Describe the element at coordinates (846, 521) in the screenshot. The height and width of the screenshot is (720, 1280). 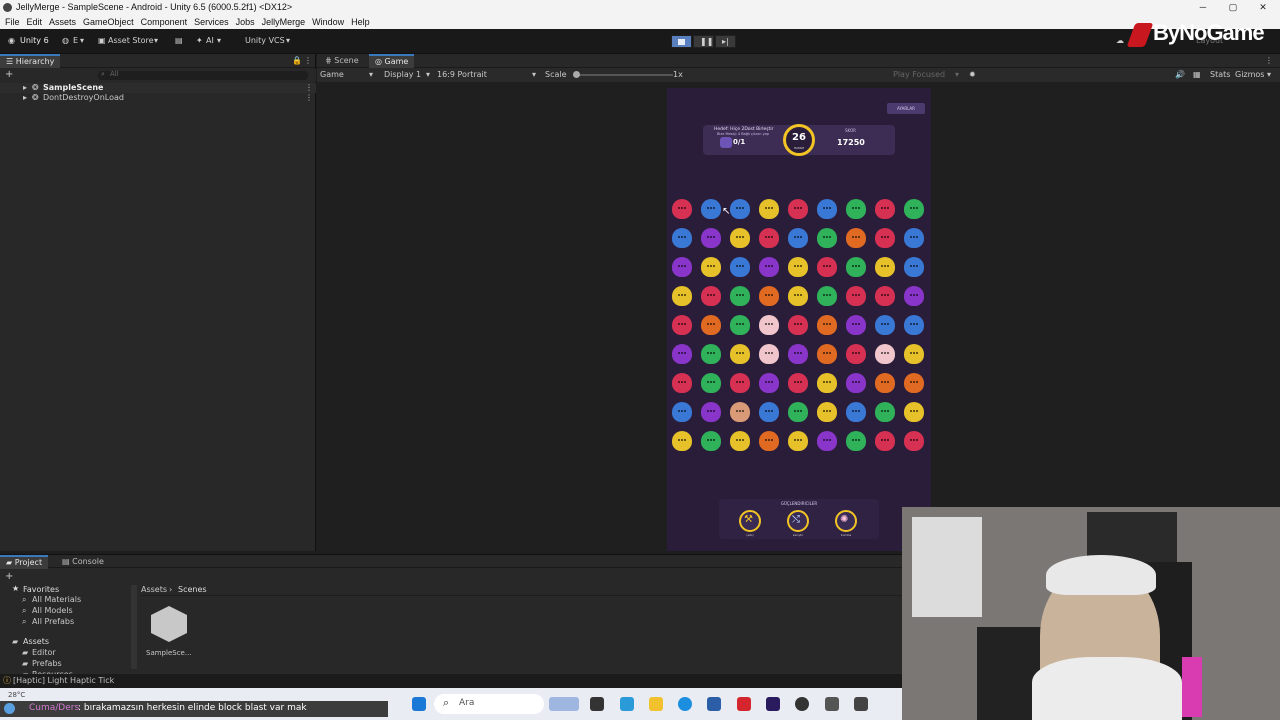
I see `bomb-booster-button: ✺` at that location.